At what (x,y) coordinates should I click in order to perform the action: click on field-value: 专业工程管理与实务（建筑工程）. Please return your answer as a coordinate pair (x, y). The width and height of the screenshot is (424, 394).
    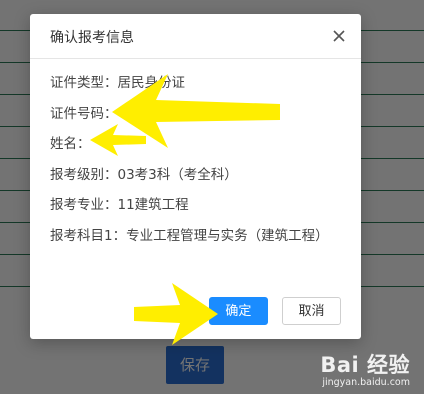
    Looking at the image, I should click on (227, 235).